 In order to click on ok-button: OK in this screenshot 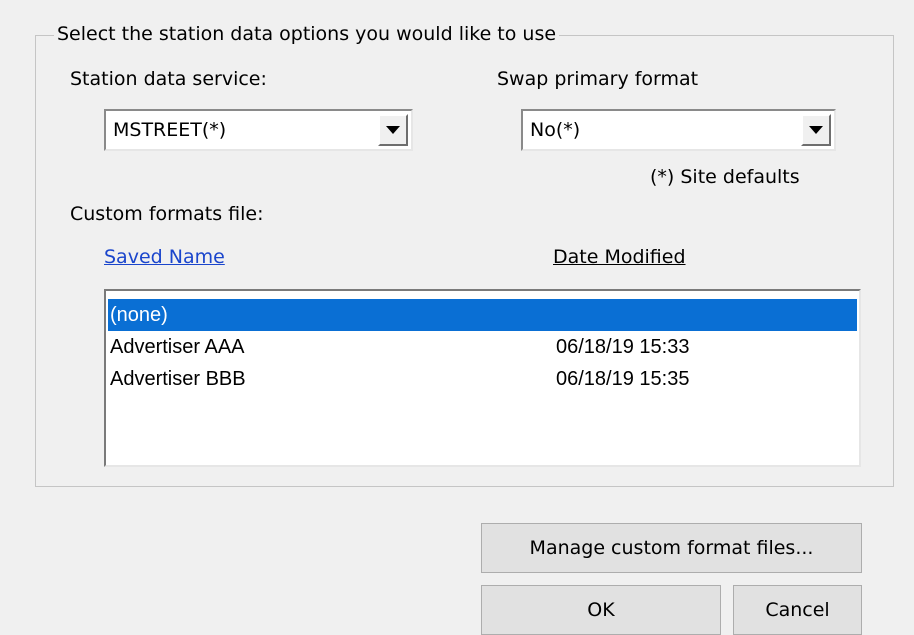, I will do `click(601, 610)`.